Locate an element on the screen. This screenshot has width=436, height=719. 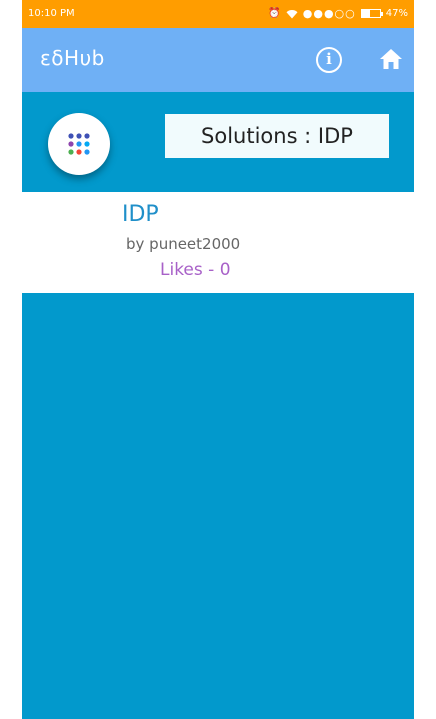
solution-name: IDP is located at coordinates (140, 214).